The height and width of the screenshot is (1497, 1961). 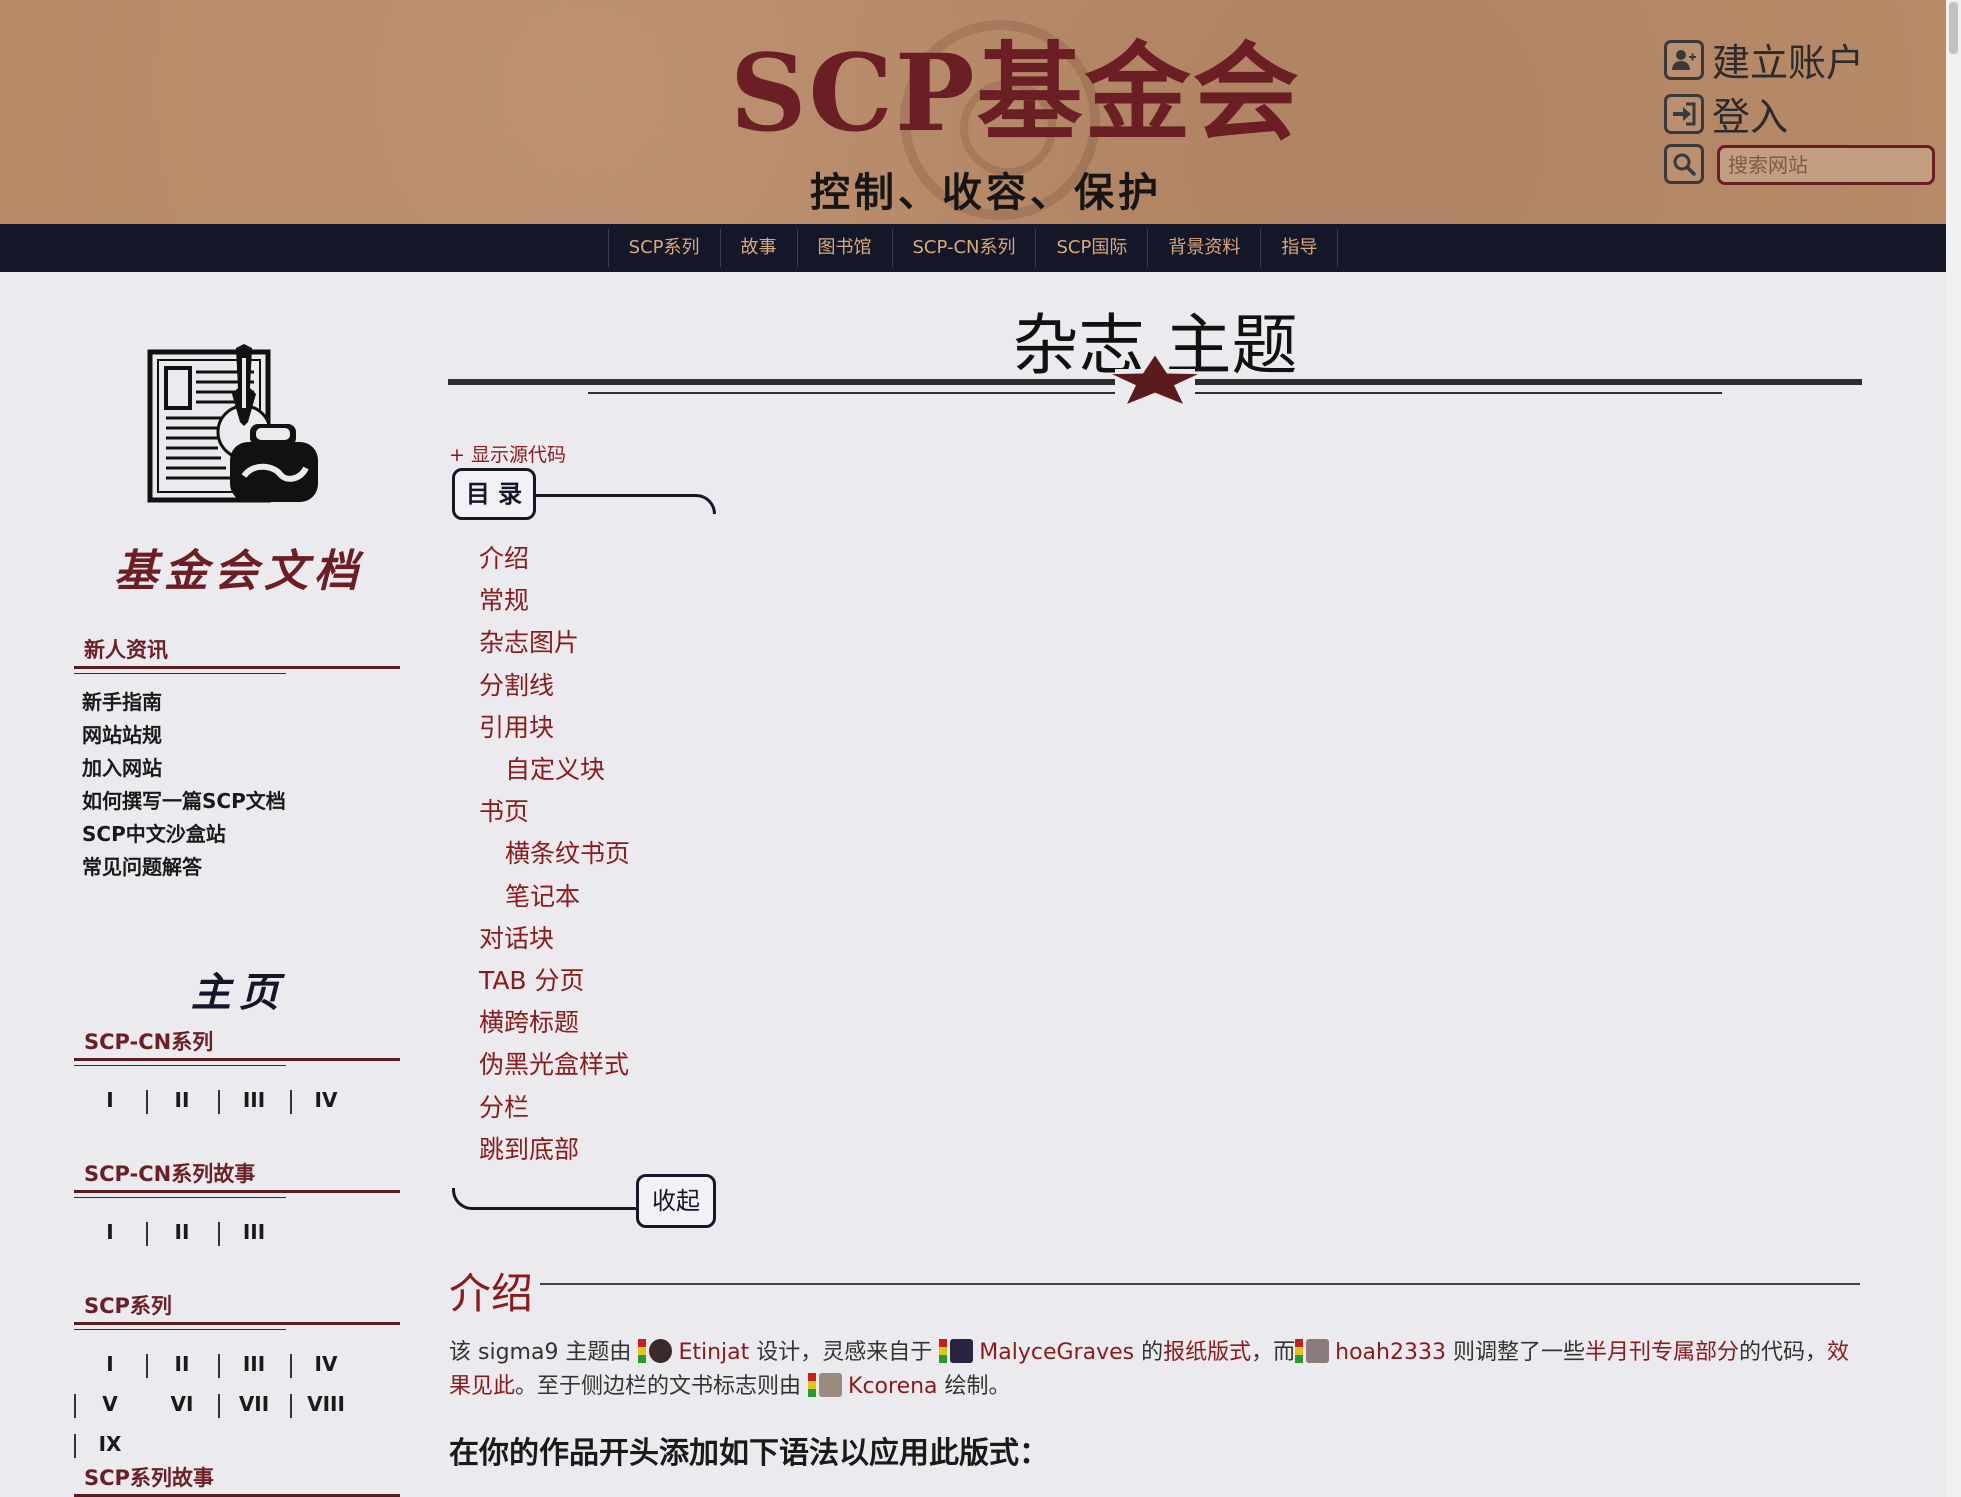 I want to click on cn-series-link: II, so click(x=182, y=1100).